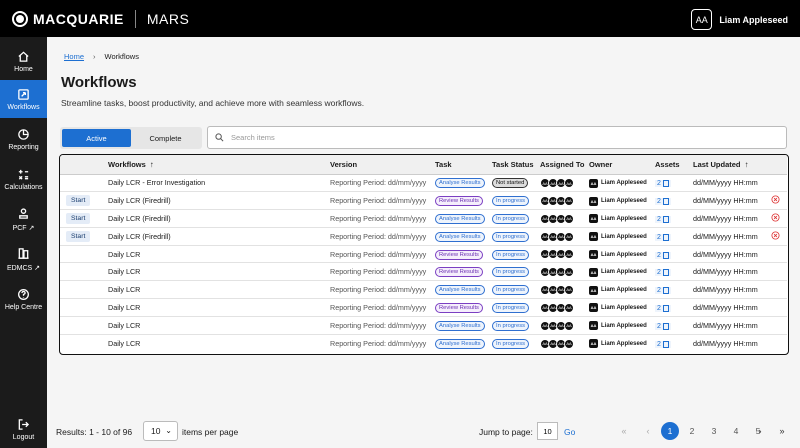 The height and width of the screenshot is (448, 800). What do you see at coordinates (547, 431) in the screenshot?
I see `jump-to-page-input` at bounding box center [547, 431].